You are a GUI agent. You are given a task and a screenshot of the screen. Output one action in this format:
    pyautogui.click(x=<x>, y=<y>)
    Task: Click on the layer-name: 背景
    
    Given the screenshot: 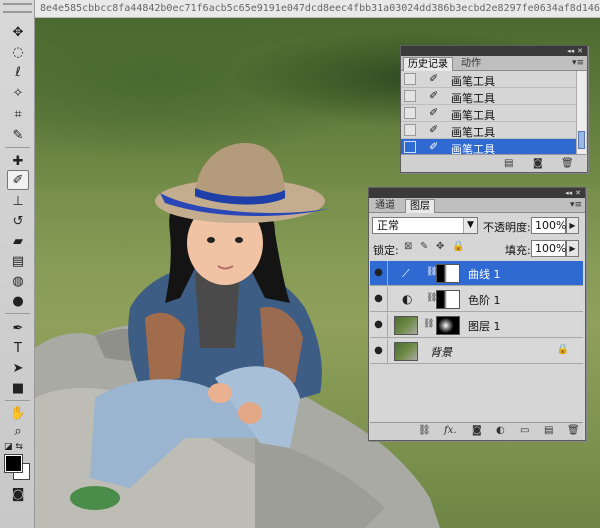 What is the action you would take?
    pyautogui.click(x=441, y=352)
    